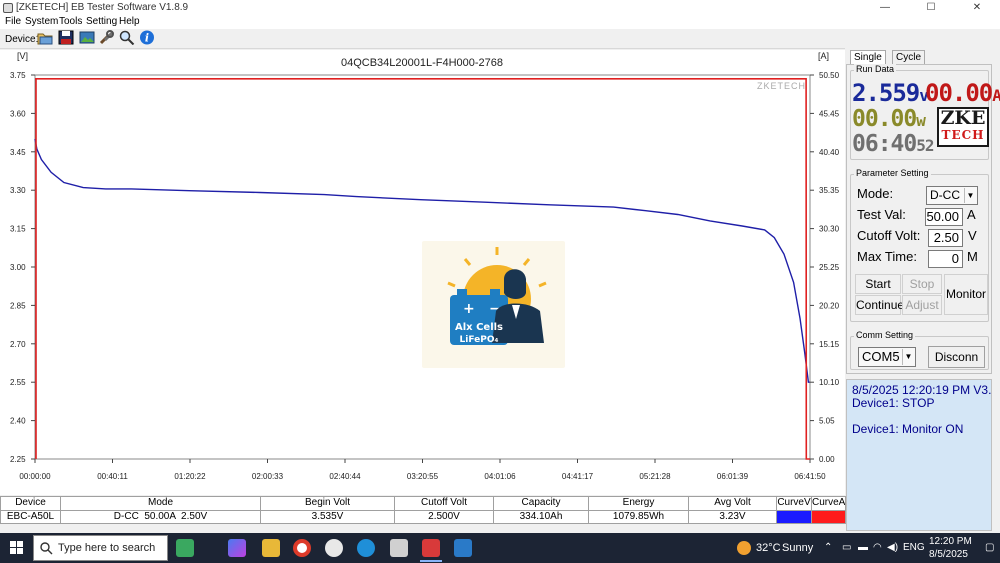 The height and width of the screenshot is (563, 1000). I want to click on tools-icon, so click(107, 38).